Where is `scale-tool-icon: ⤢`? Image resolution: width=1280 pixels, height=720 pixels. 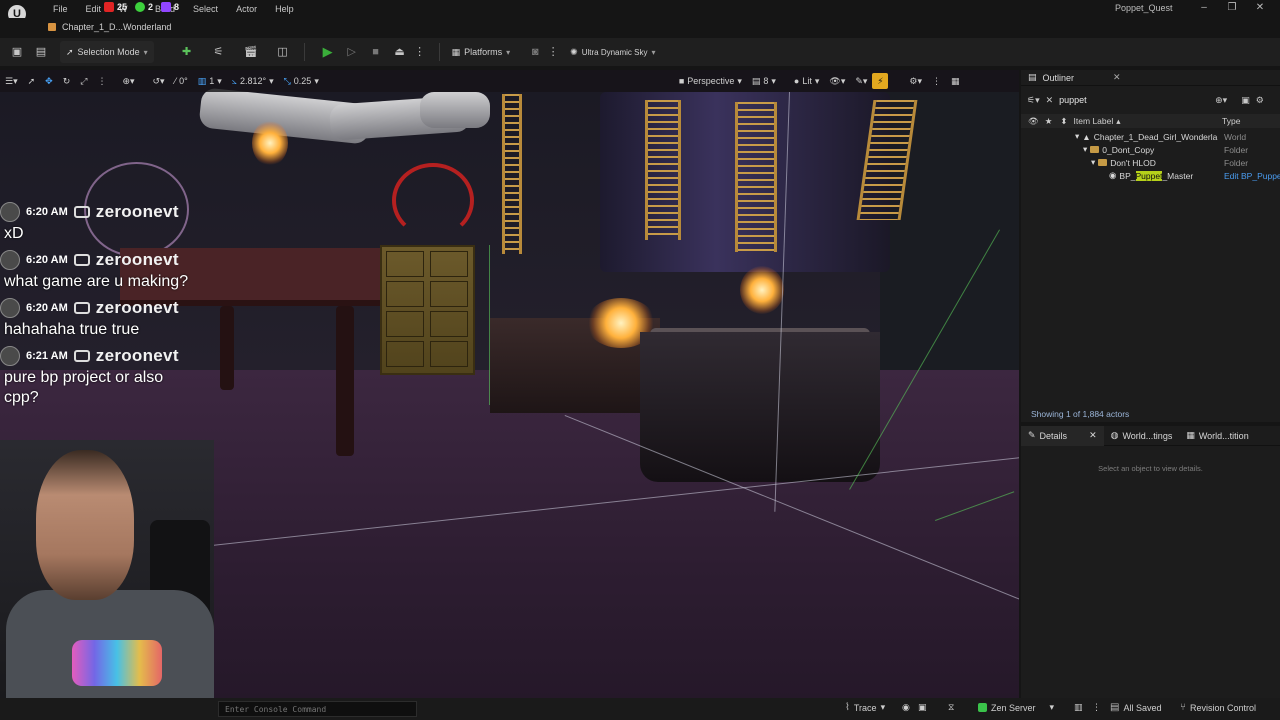 scale-tool-icon: ⤢ is located at coordinates (83, 81).